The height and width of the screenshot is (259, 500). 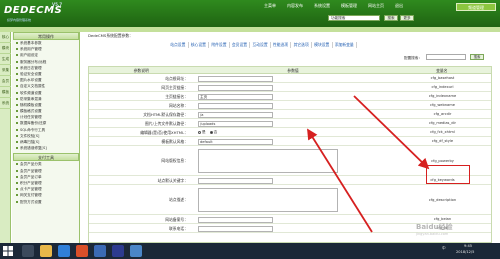 What do you see at coordinates (46, 157) in the screenshot?
I see `menu-section-header: 支付工具` at bounding box center [46, 157].